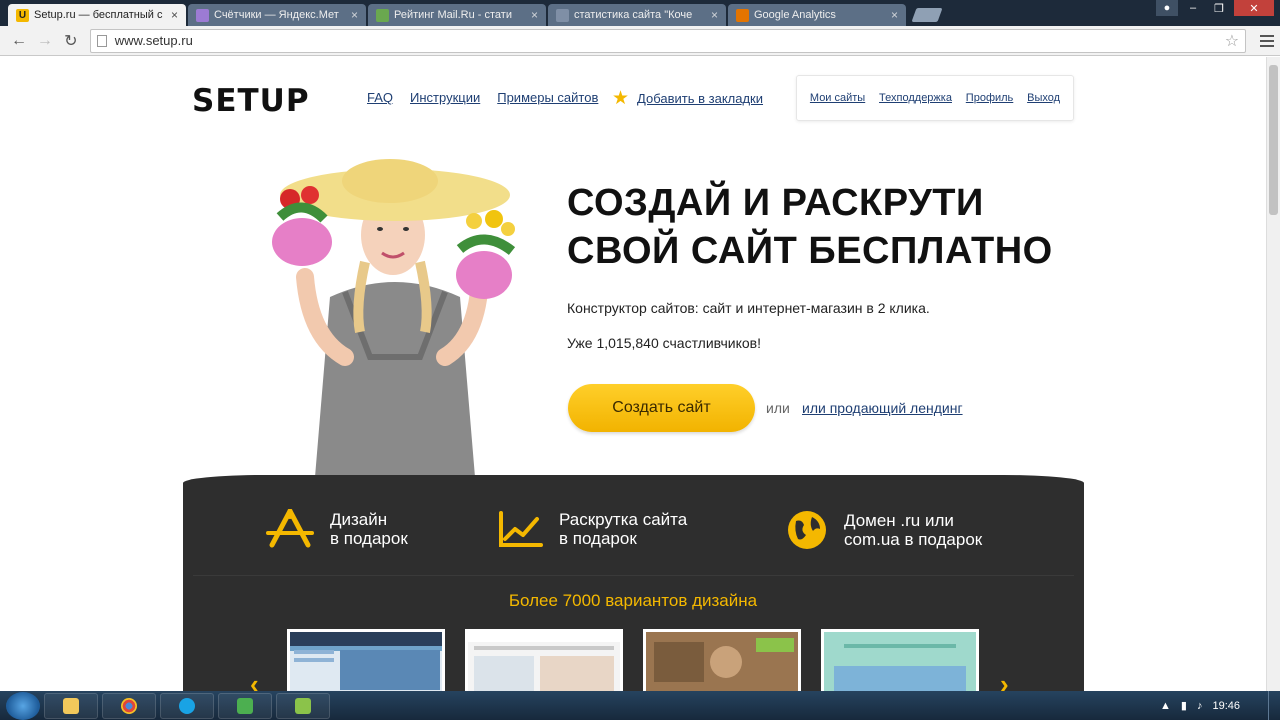 This screenshot has width=1280, height=720. What do you see at coordinates (1273, 374) in the screenshot?
I see `page-scrollbar` at bounding box center [1273, 374].